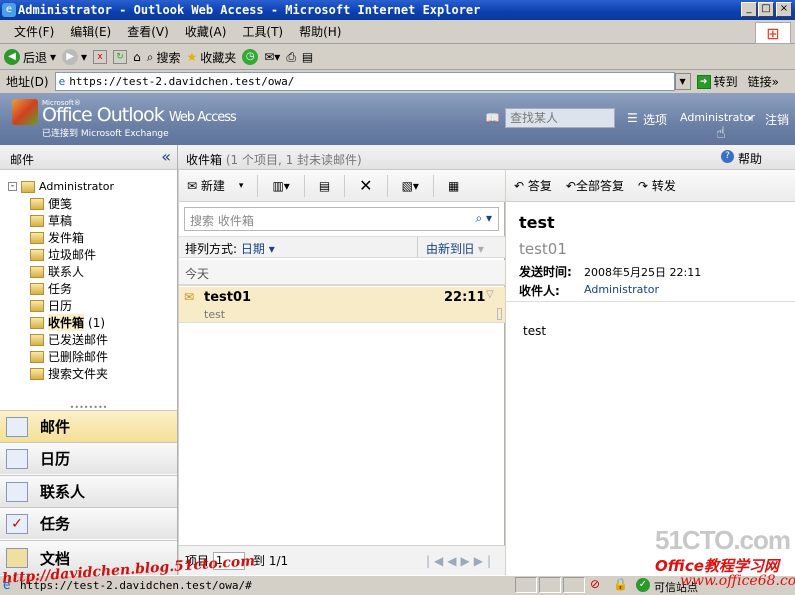 Image resolution: width=795 pixels, height=595 pixels. I want to click on folder-label: 联系人, so click(66, 272).